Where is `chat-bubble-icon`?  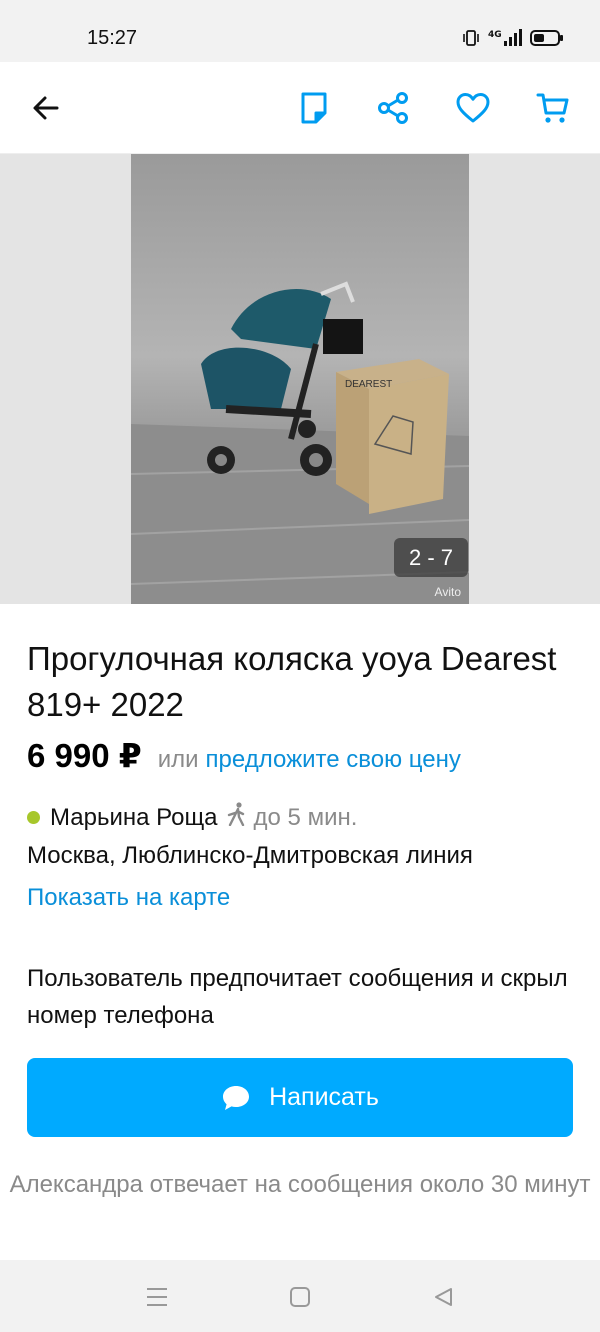 chat-bubble-icon is located at coordinates (236, 1097).